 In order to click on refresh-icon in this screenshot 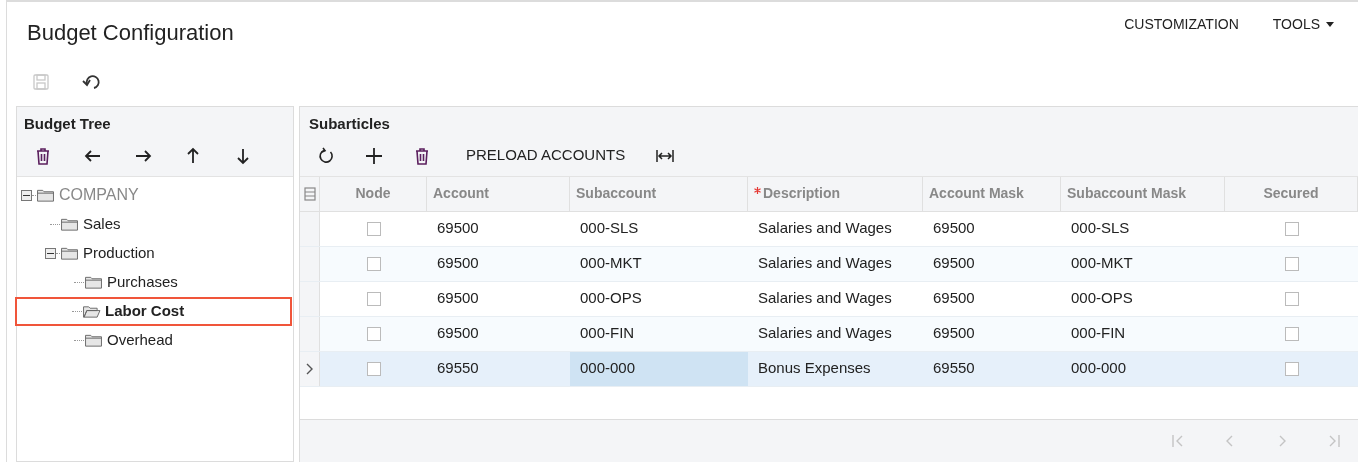, I will do `click(326, 155)`.